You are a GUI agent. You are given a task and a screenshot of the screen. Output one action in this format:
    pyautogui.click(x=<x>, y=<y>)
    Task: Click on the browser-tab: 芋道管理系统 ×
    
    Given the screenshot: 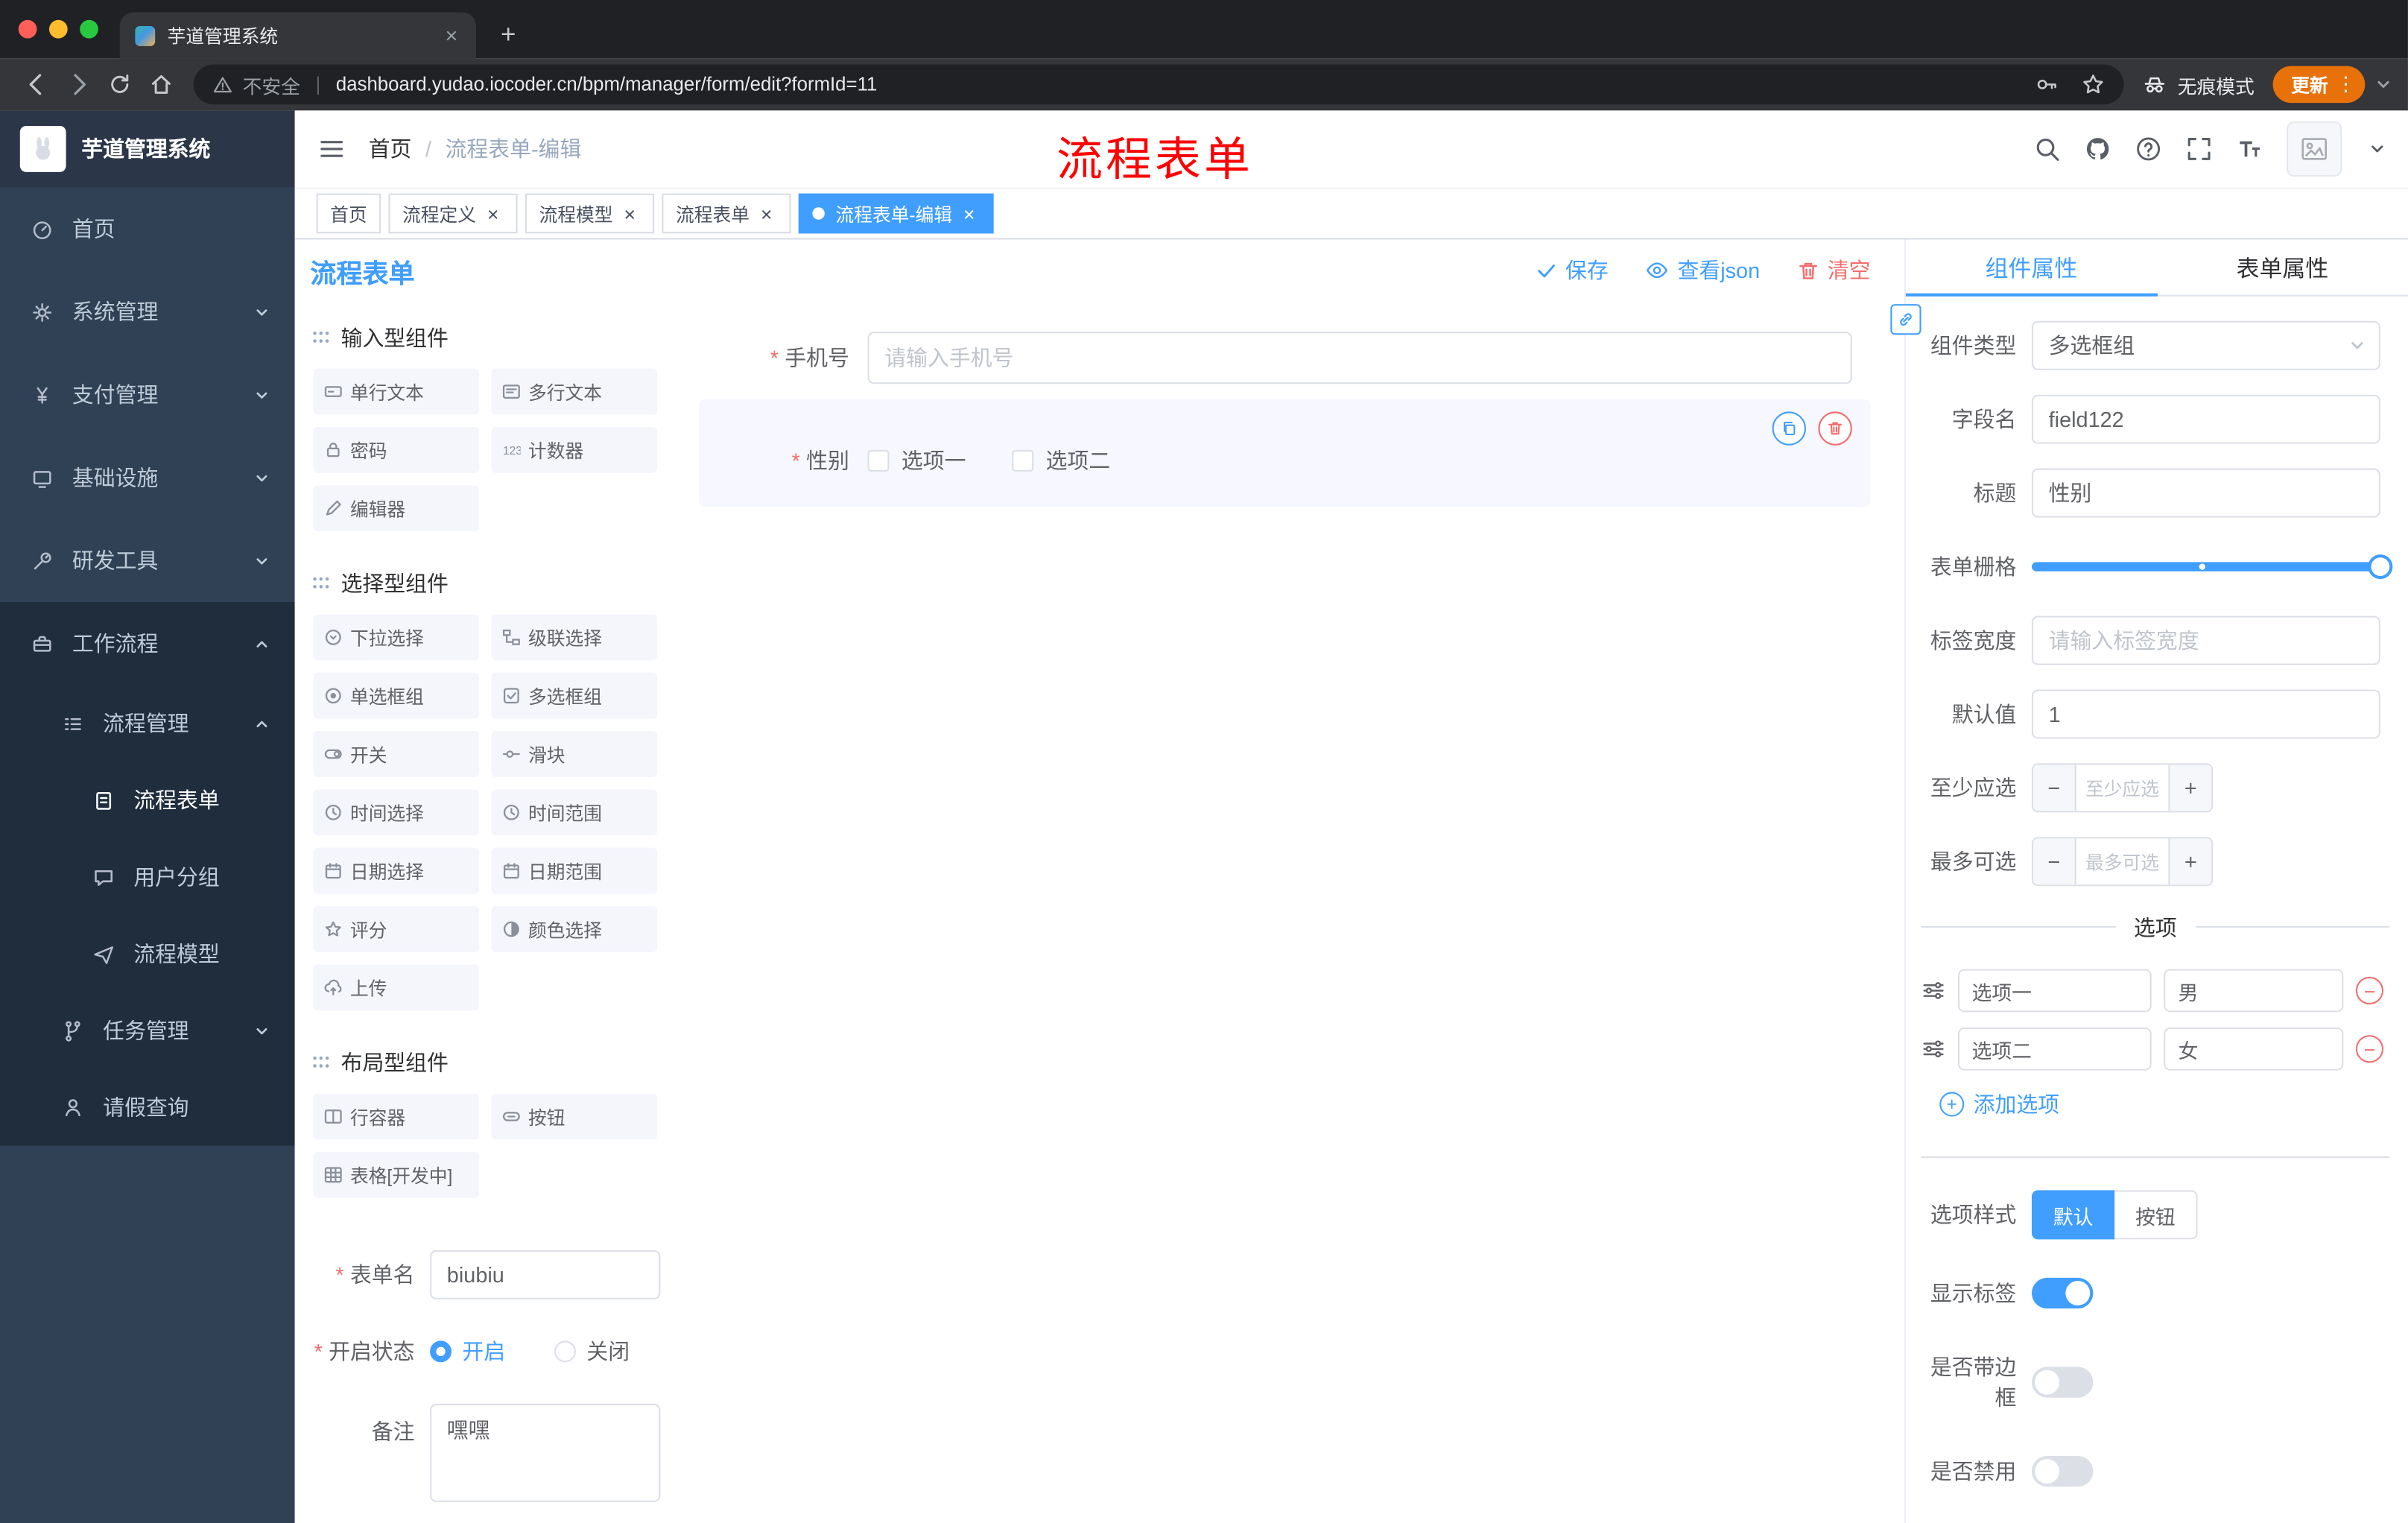 What is the action you would take?
    pyautogui.click(x=297, y=35)
    